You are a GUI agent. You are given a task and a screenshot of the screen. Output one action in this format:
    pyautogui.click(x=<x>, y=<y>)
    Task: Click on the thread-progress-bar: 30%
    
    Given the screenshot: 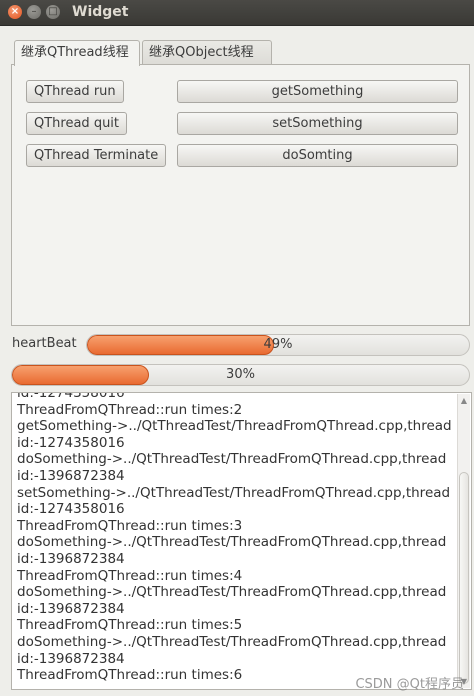 What is the action you would take?
    pyautogui.click(x=240, y=375)
    